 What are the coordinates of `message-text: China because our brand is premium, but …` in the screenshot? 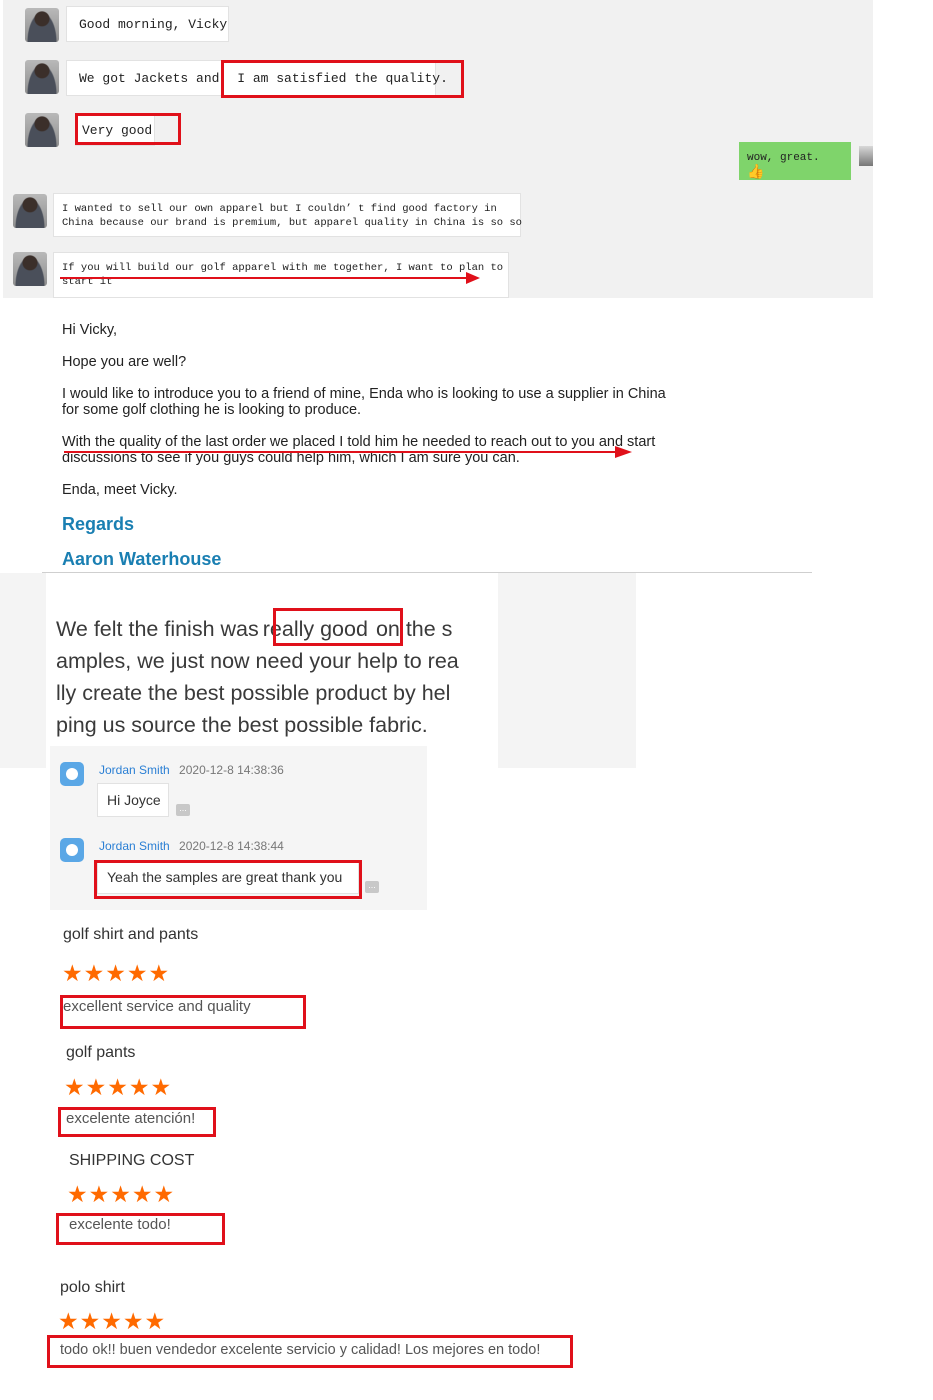 It's located at (292, 223).